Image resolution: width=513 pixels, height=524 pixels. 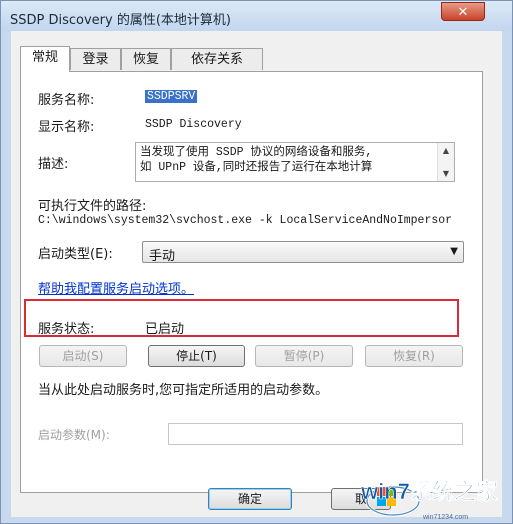 I want to click on tab-recovery-label: 恢复, so click(x=145, y=59).